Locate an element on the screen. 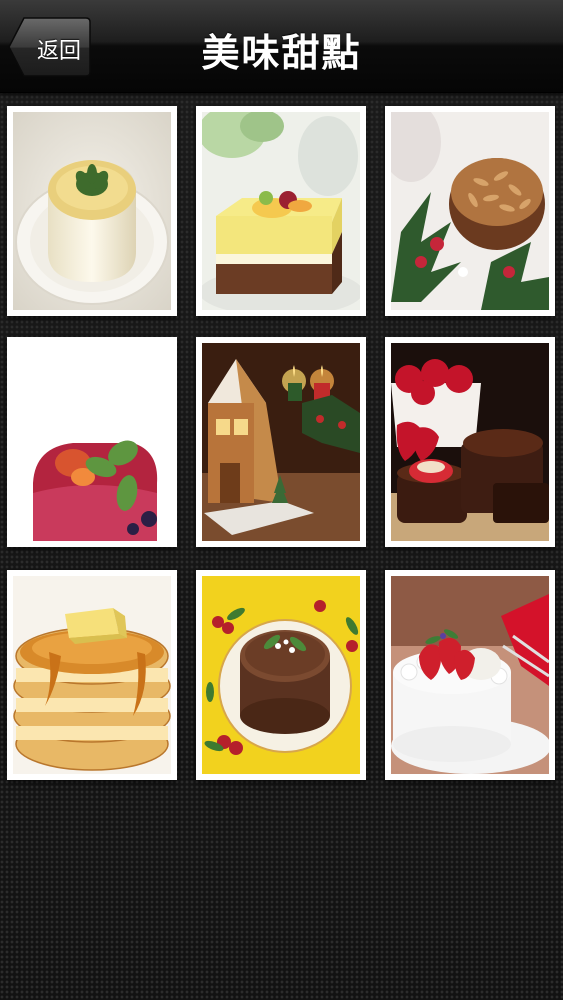 Image resolution: width=563 pixels, height=1000 pixels. chocolate-christmas-cake-photo is located at coordinates (281, 675).